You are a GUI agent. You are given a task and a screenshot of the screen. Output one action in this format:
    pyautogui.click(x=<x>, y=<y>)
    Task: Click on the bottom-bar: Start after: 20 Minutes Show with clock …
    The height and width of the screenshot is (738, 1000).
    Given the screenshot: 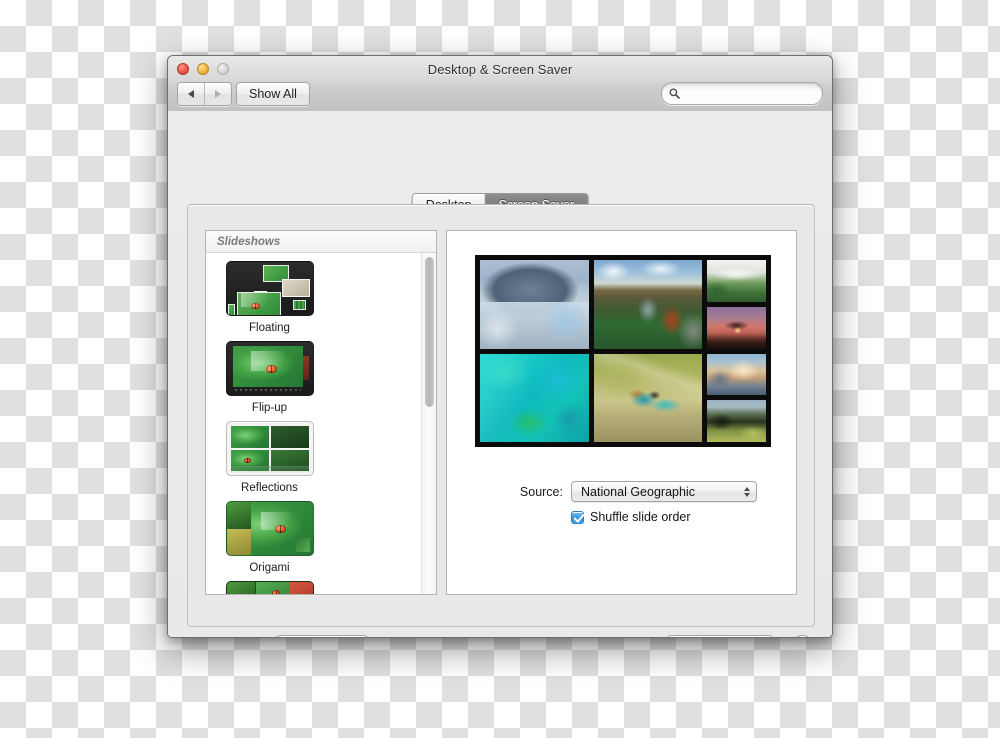 What is the action you would take?
    pyautogui.click(x=500, y=636)
    